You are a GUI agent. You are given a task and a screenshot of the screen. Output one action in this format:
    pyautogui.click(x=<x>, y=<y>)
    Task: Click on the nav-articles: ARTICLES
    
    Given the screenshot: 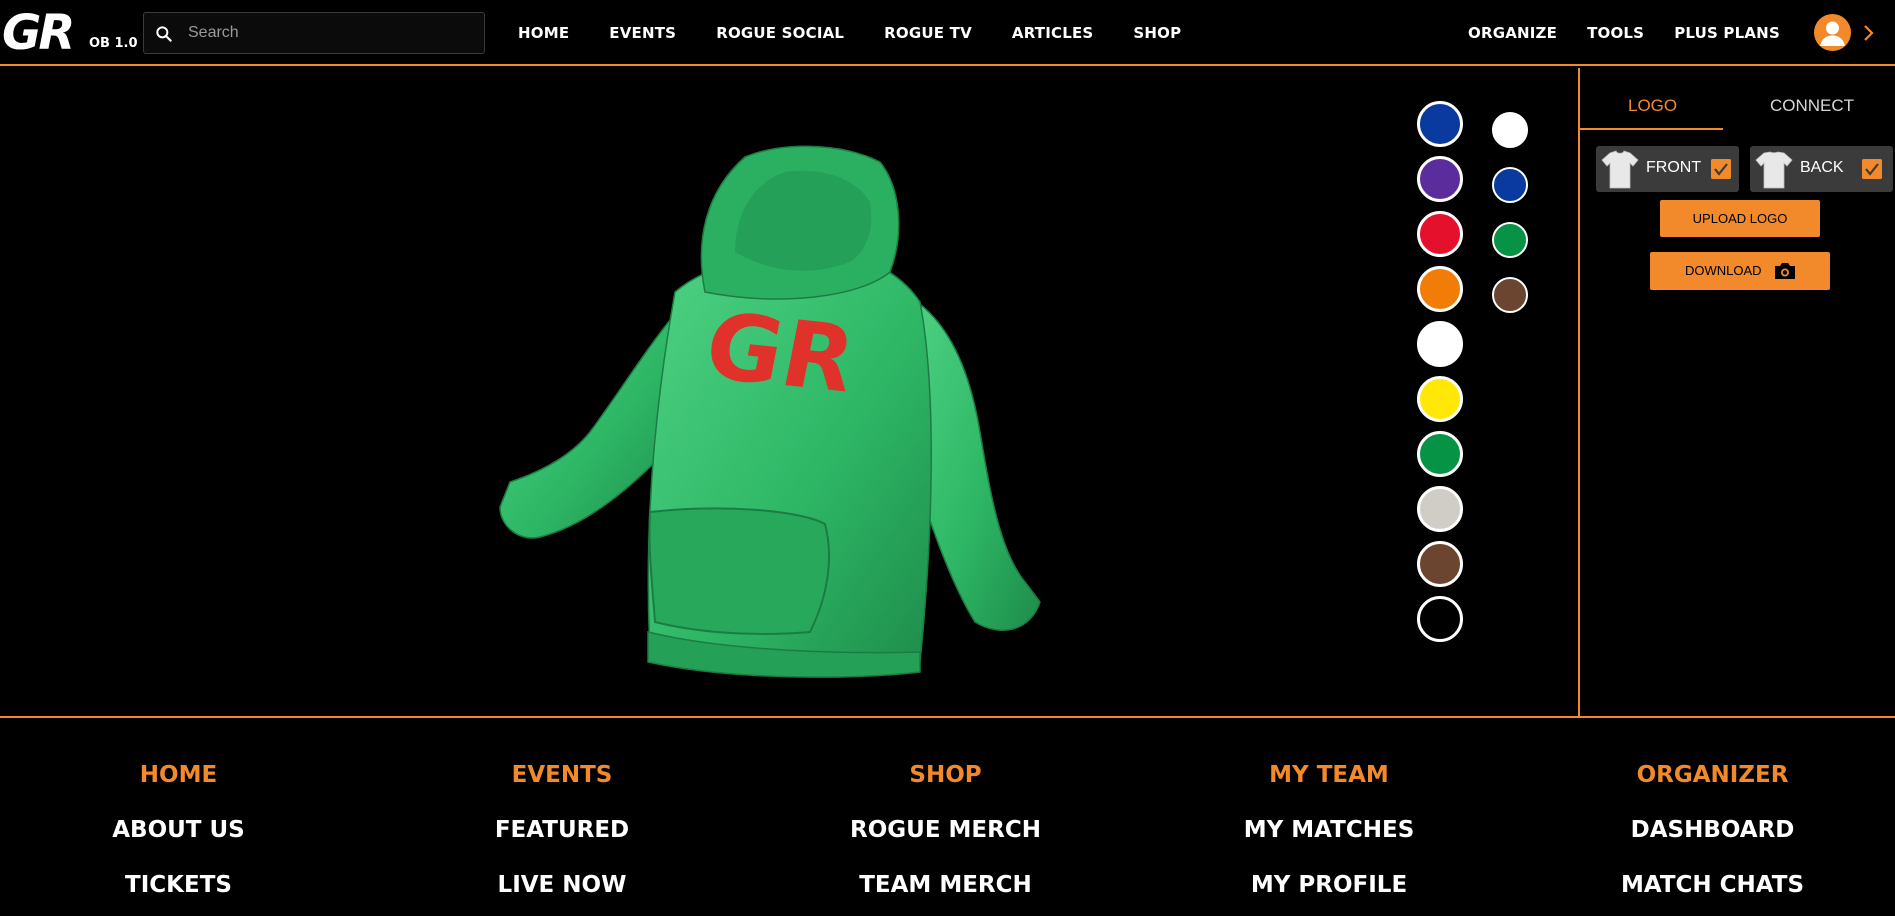 What is the action you would take?
    pyautogui.click(x=1053, y=33)
    